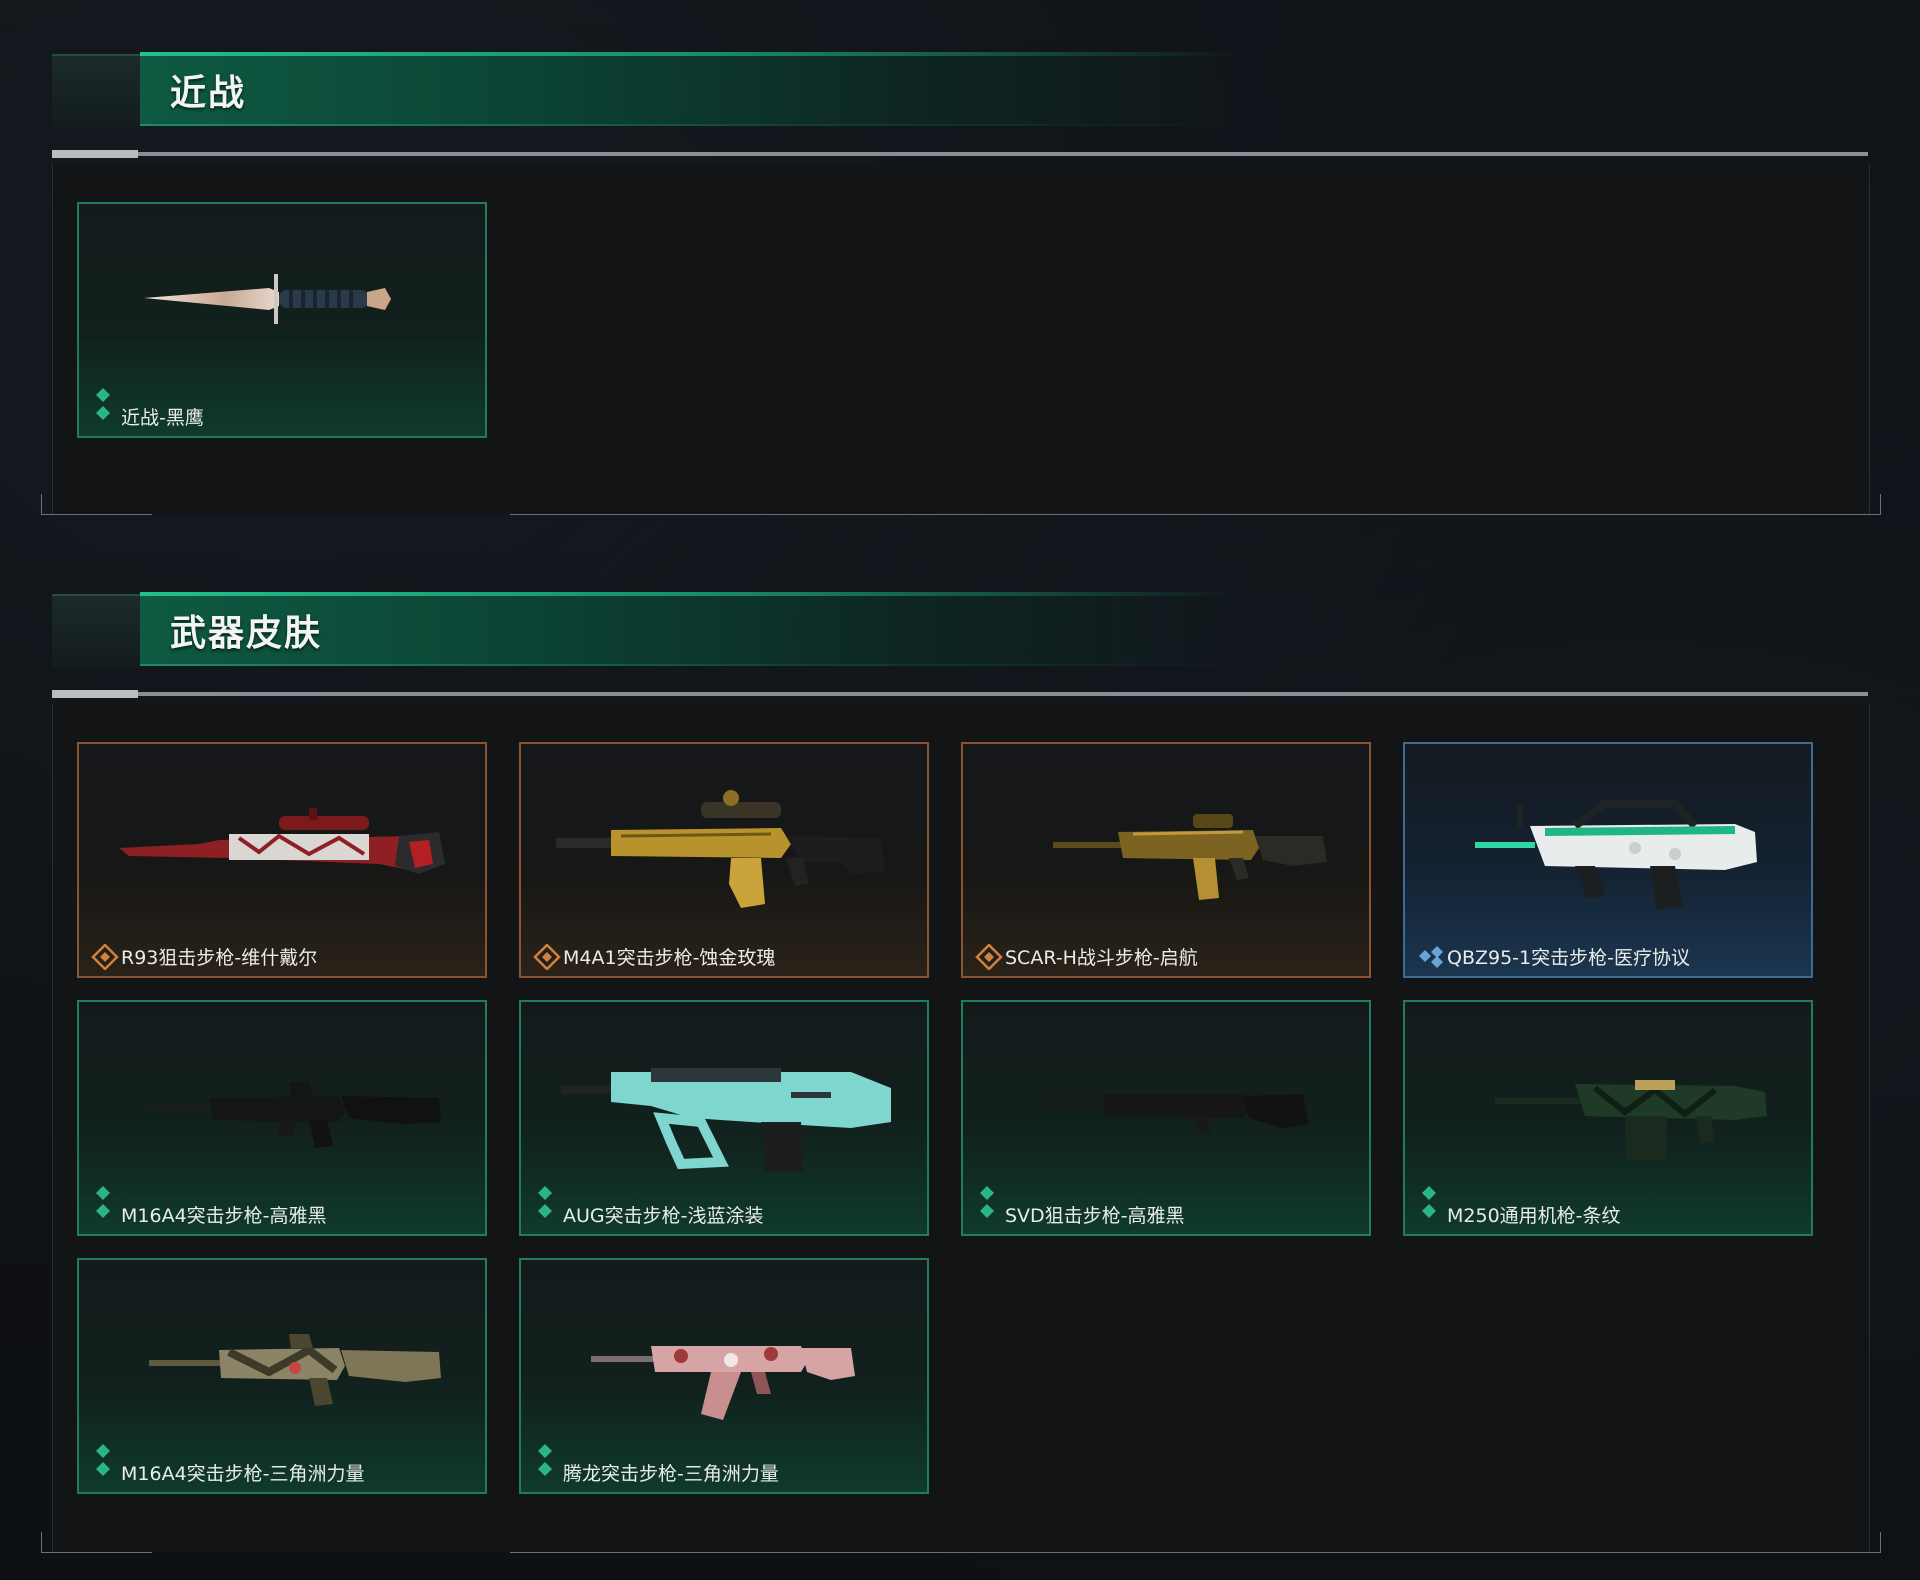 The height and width of the screenshot is (1580, 1920). I want to click on knife-icon, so click(267, 299).